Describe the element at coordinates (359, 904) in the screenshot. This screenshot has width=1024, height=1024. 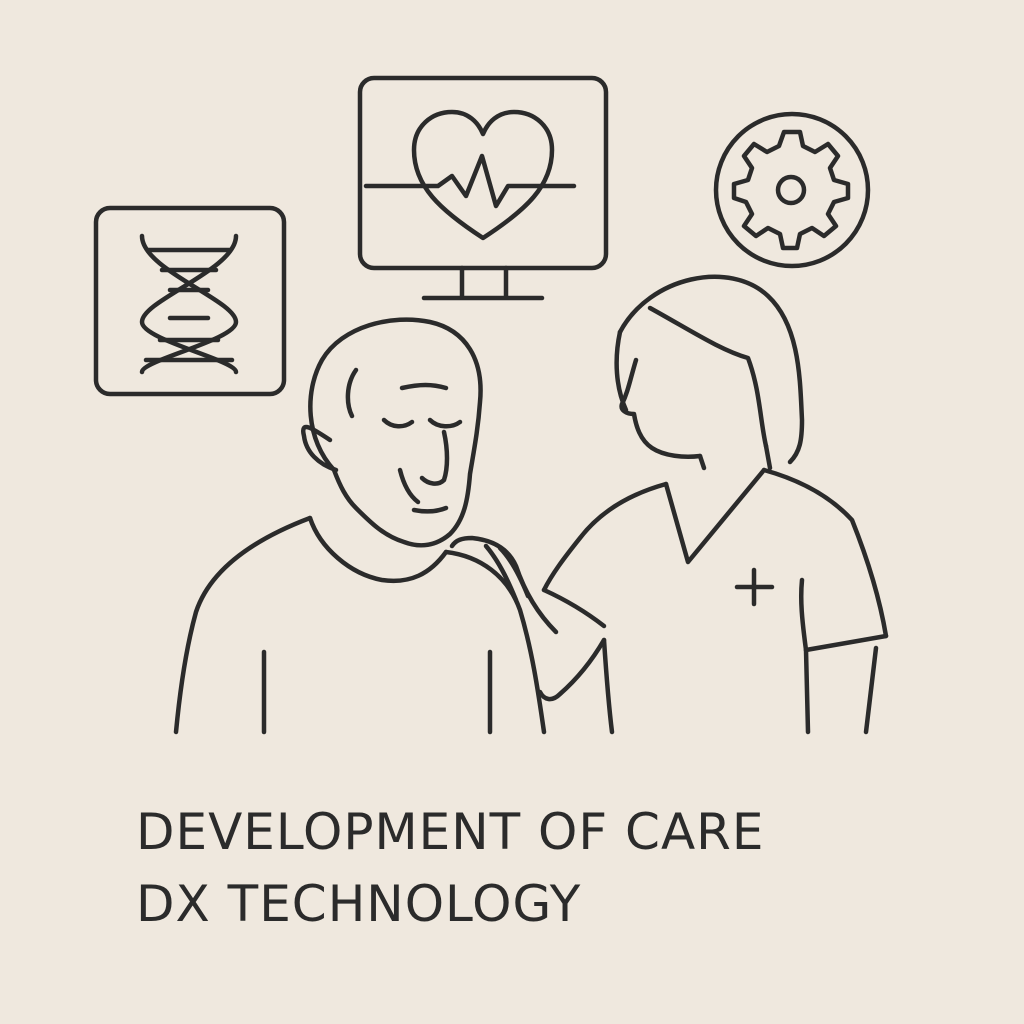
I see `caption-line-2: DX TECHNOLOGY` at that location.